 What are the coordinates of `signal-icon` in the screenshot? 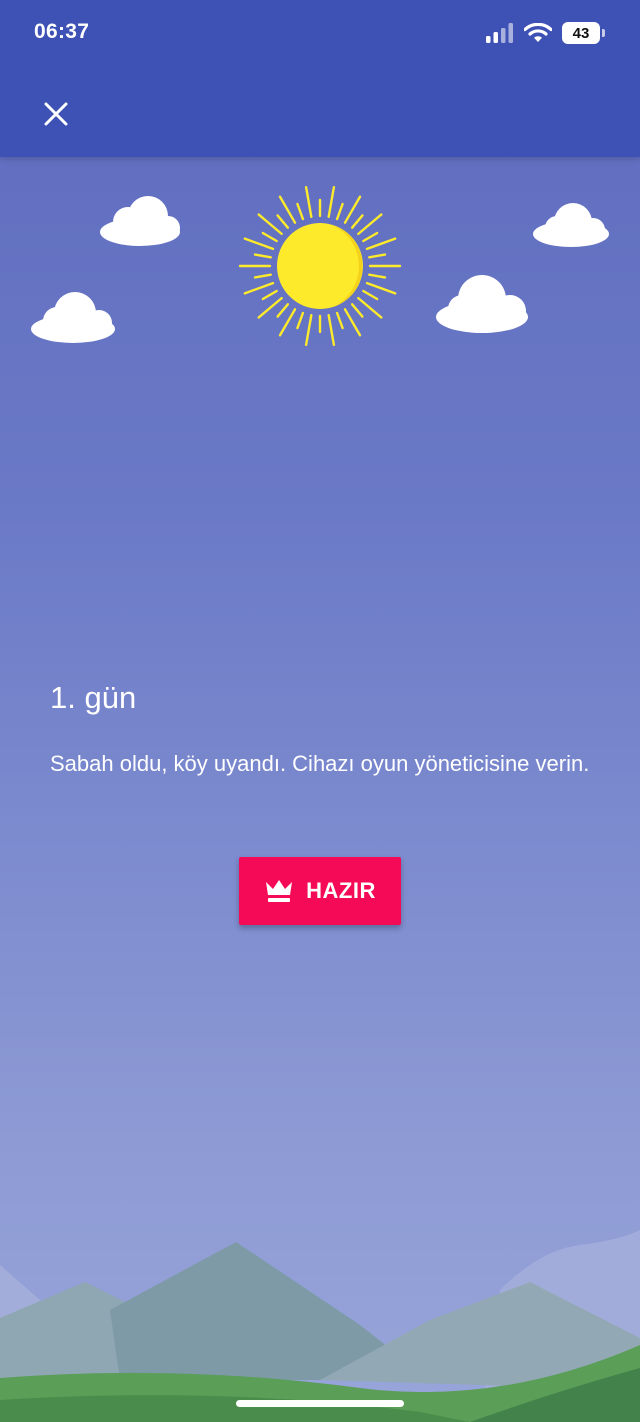 It's located at (499, 33).